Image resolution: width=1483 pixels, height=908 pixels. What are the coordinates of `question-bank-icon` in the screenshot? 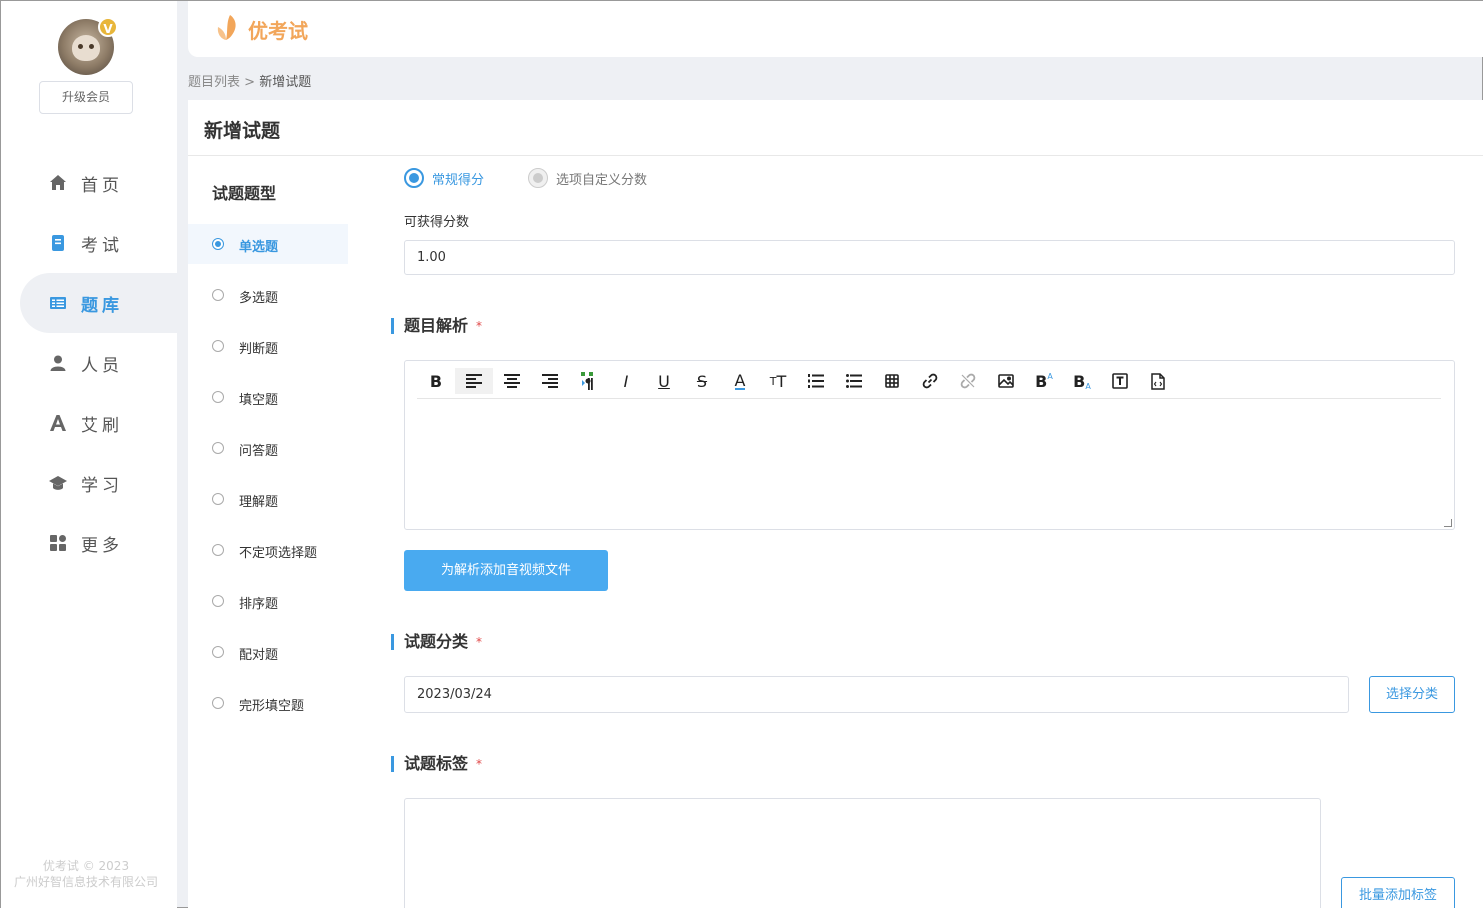 It's located at (58, 303).